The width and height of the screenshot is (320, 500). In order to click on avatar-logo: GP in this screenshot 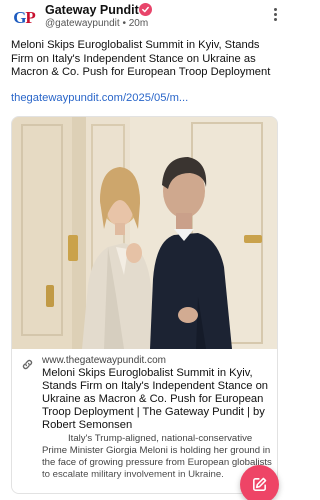, I will do `click(24, 17)`.